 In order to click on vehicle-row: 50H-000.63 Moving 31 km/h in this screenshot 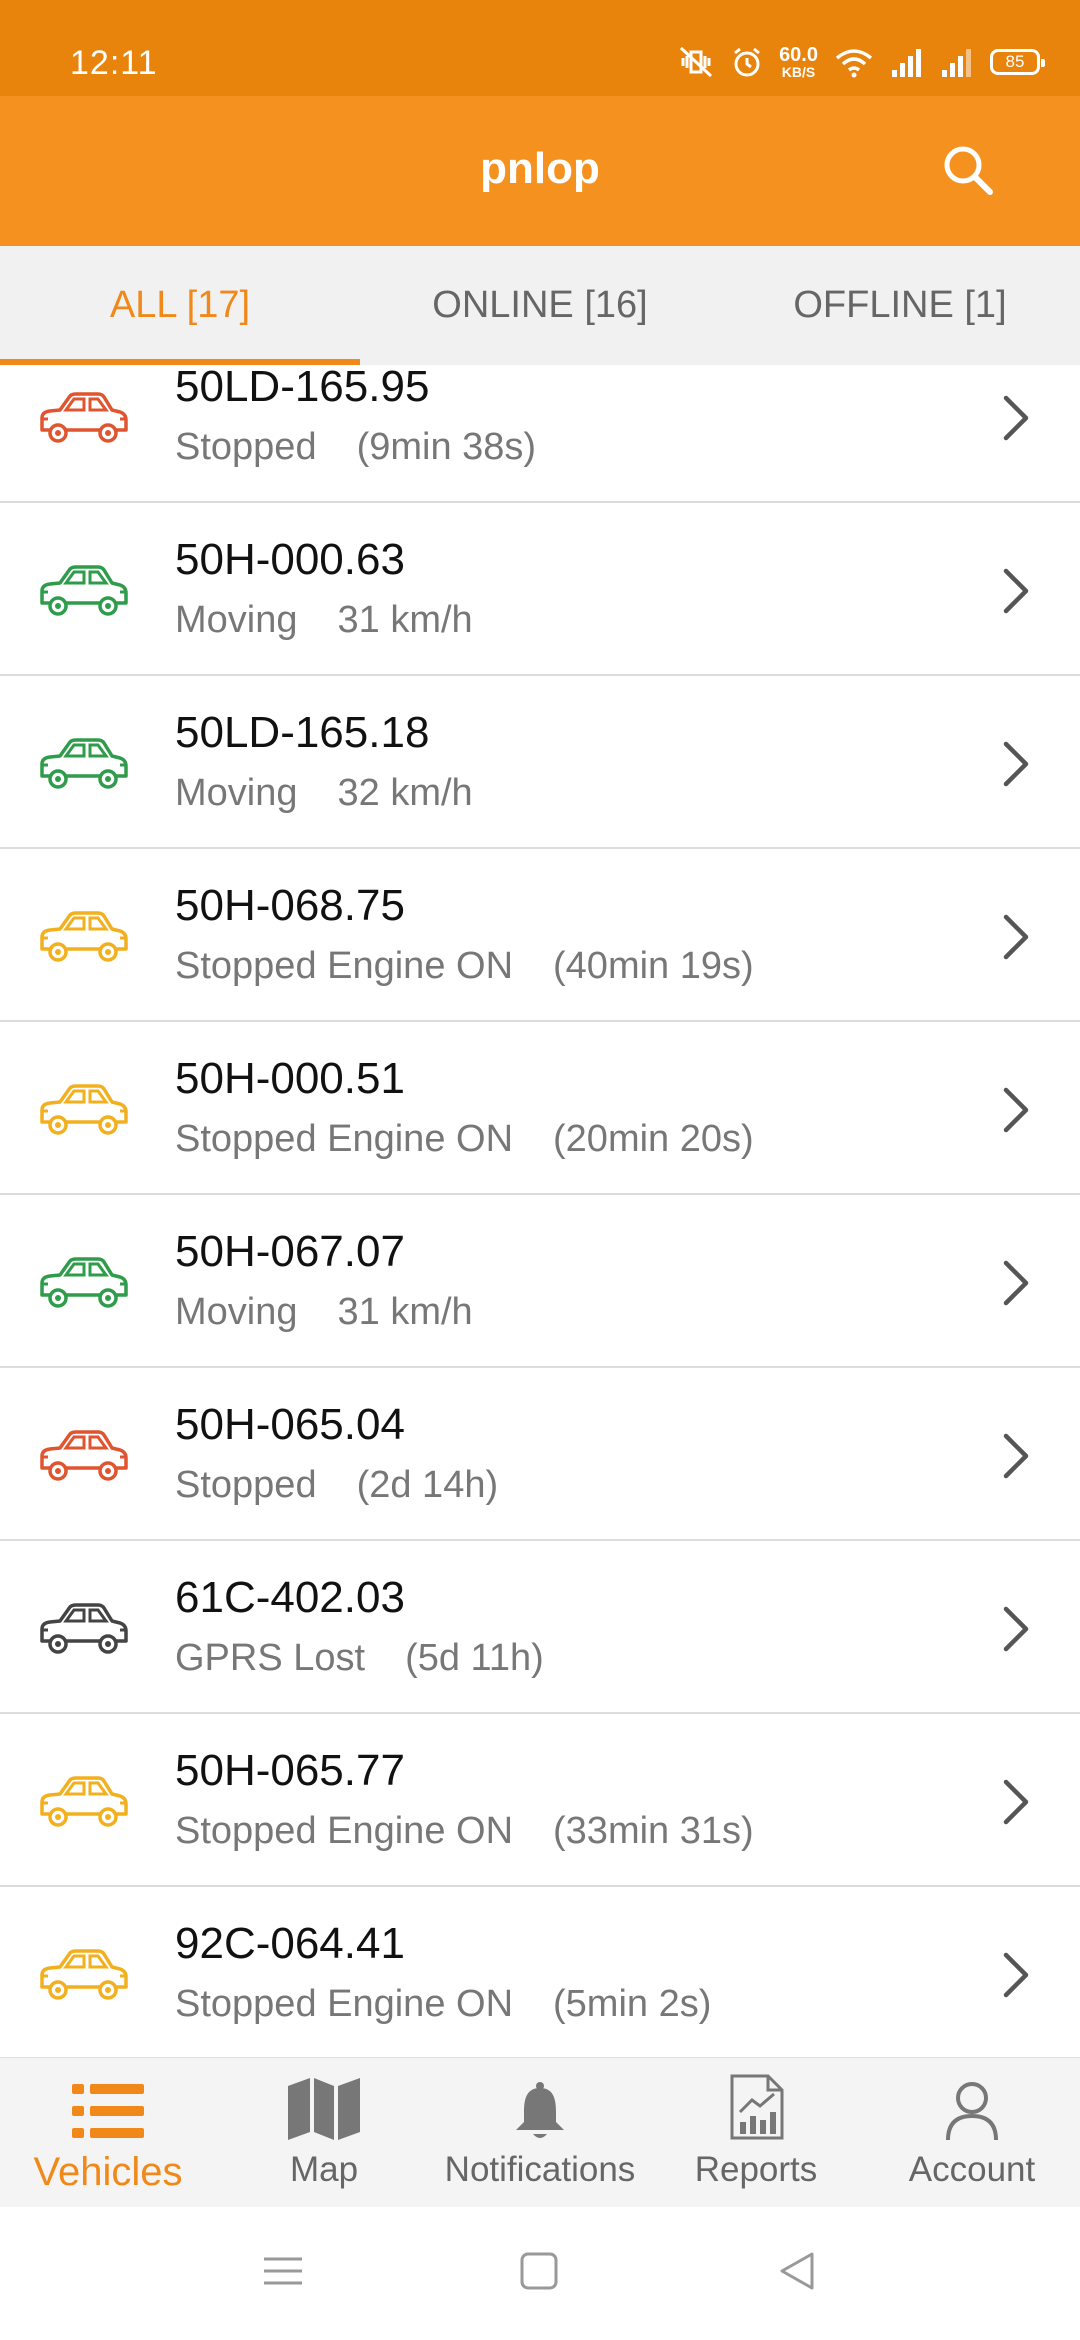, I will do `click(540, 589)`.